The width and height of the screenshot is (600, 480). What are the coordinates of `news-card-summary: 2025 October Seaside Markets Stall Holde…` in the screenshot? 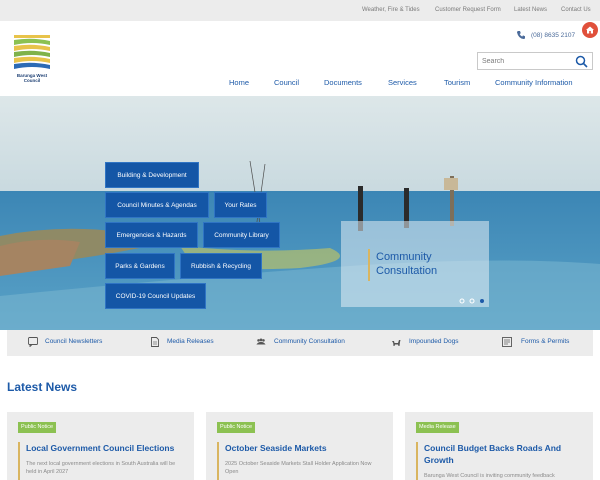 It's located at (298, 468).